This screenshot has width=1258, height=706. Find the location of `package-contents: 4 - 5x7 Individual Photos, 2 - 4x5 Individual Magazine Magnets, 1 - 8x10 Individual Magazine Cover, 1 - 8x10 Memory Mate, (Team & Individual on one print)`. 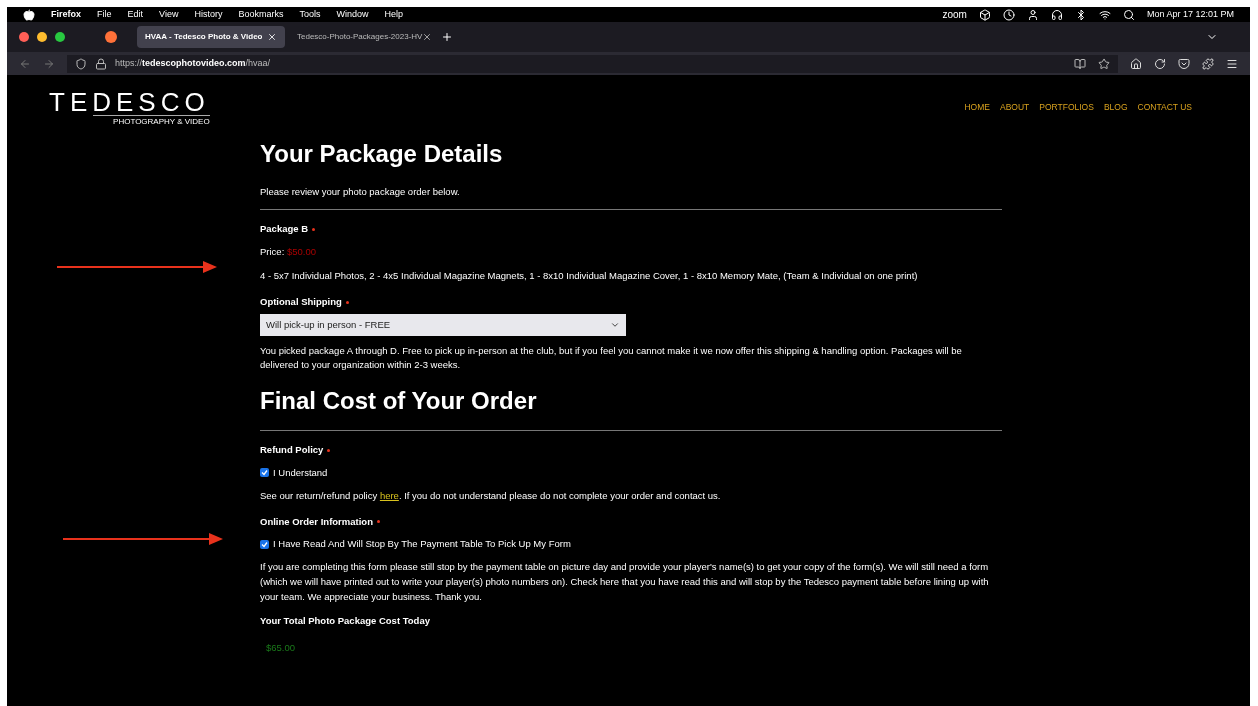

package-contents: 4 - 5x7 Individual Photos, 2 - 4x5 Individual Magazine Magnets, 1 - 8x10 Individual Magazine Cover, 1 - 8x10 Memory Mate, (Team & Individual on one print) is located at coordinates (589, 275).